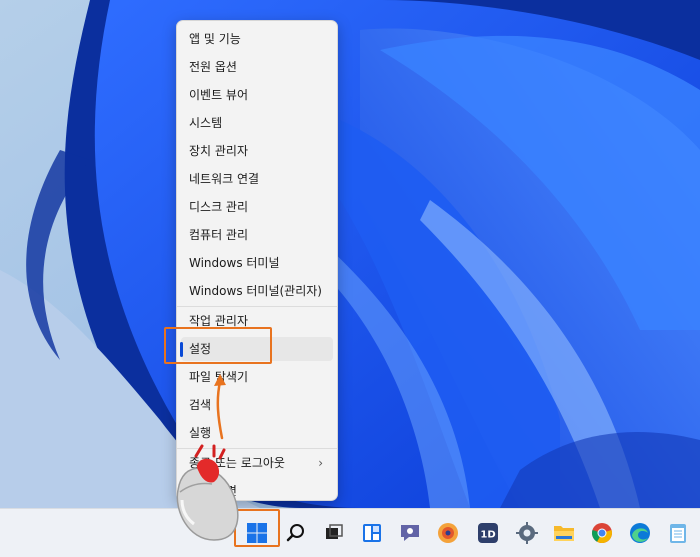 Image resolution: width=700 pixels, height=557 pixels. Describe the element at coordinates (257, 67) in the screenshot. I see `menu-item: 전원 옵션` at that location.